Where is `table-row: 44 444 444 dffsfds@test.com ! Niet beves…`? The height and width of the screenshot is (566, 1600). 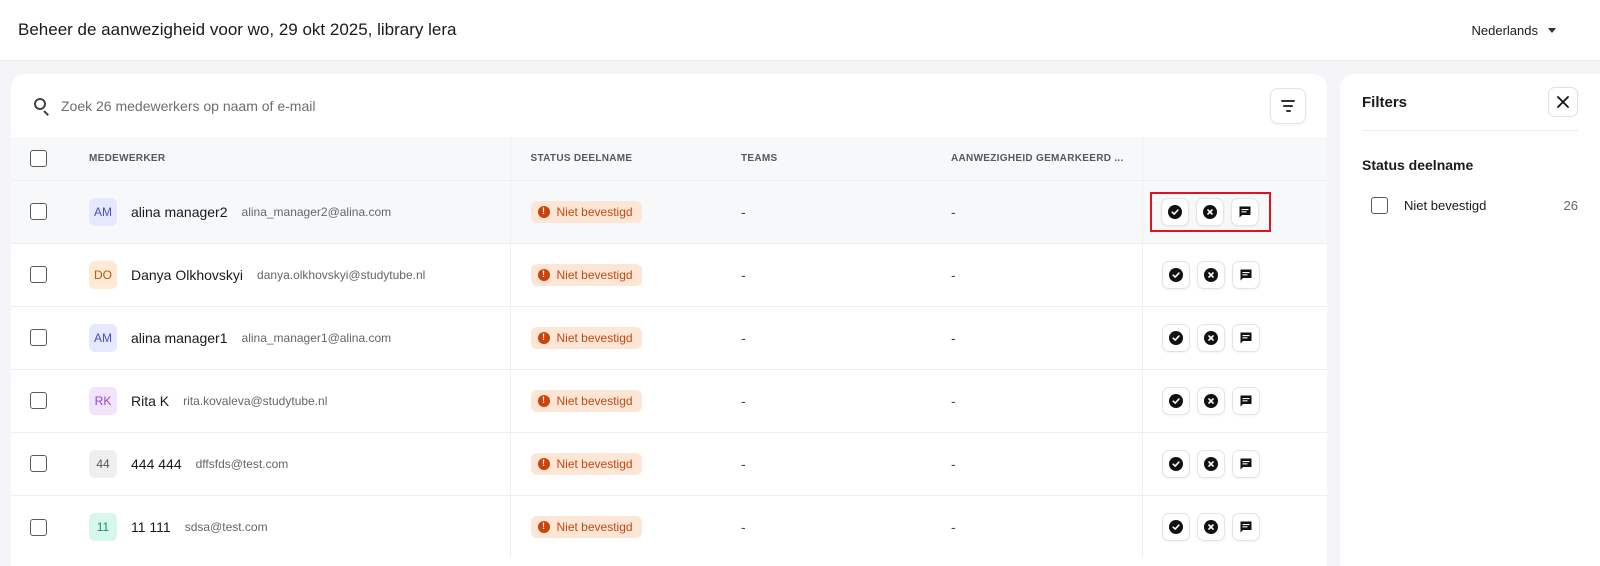 table-row: 44 444 444 dffsfds@test.com ! Niet beves… is located at coordinates (669, 463).